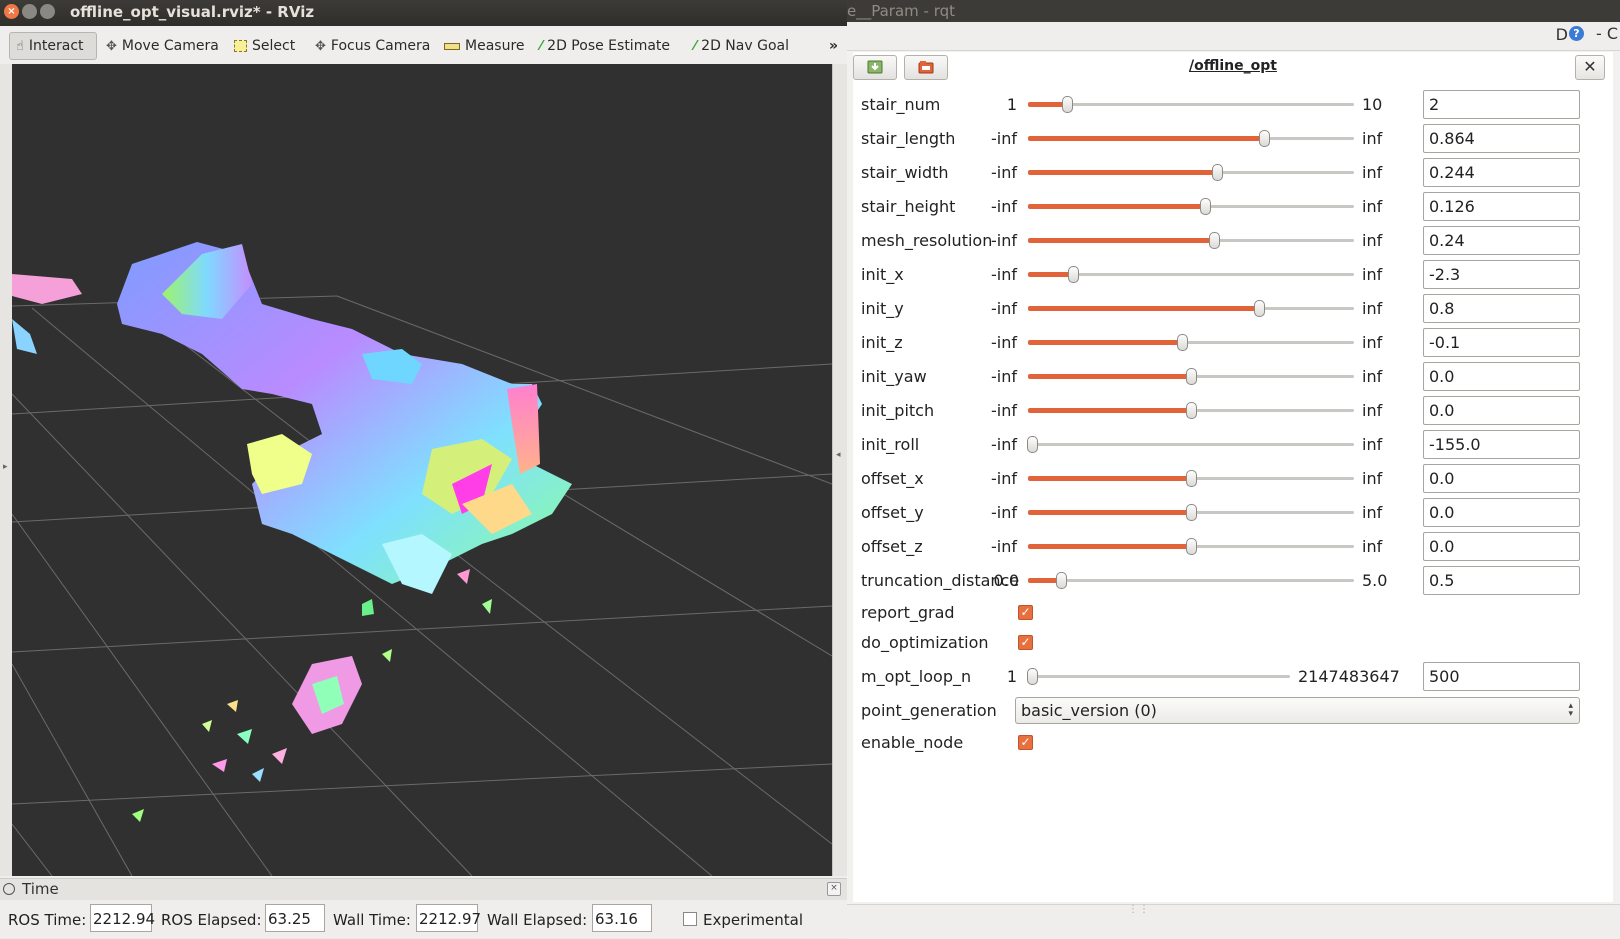 This screenshot has height=939, width=1620. Describe the element at coordinates (1501, 308) in the screenshot. I see `param-value-input: 0.8` at that location.